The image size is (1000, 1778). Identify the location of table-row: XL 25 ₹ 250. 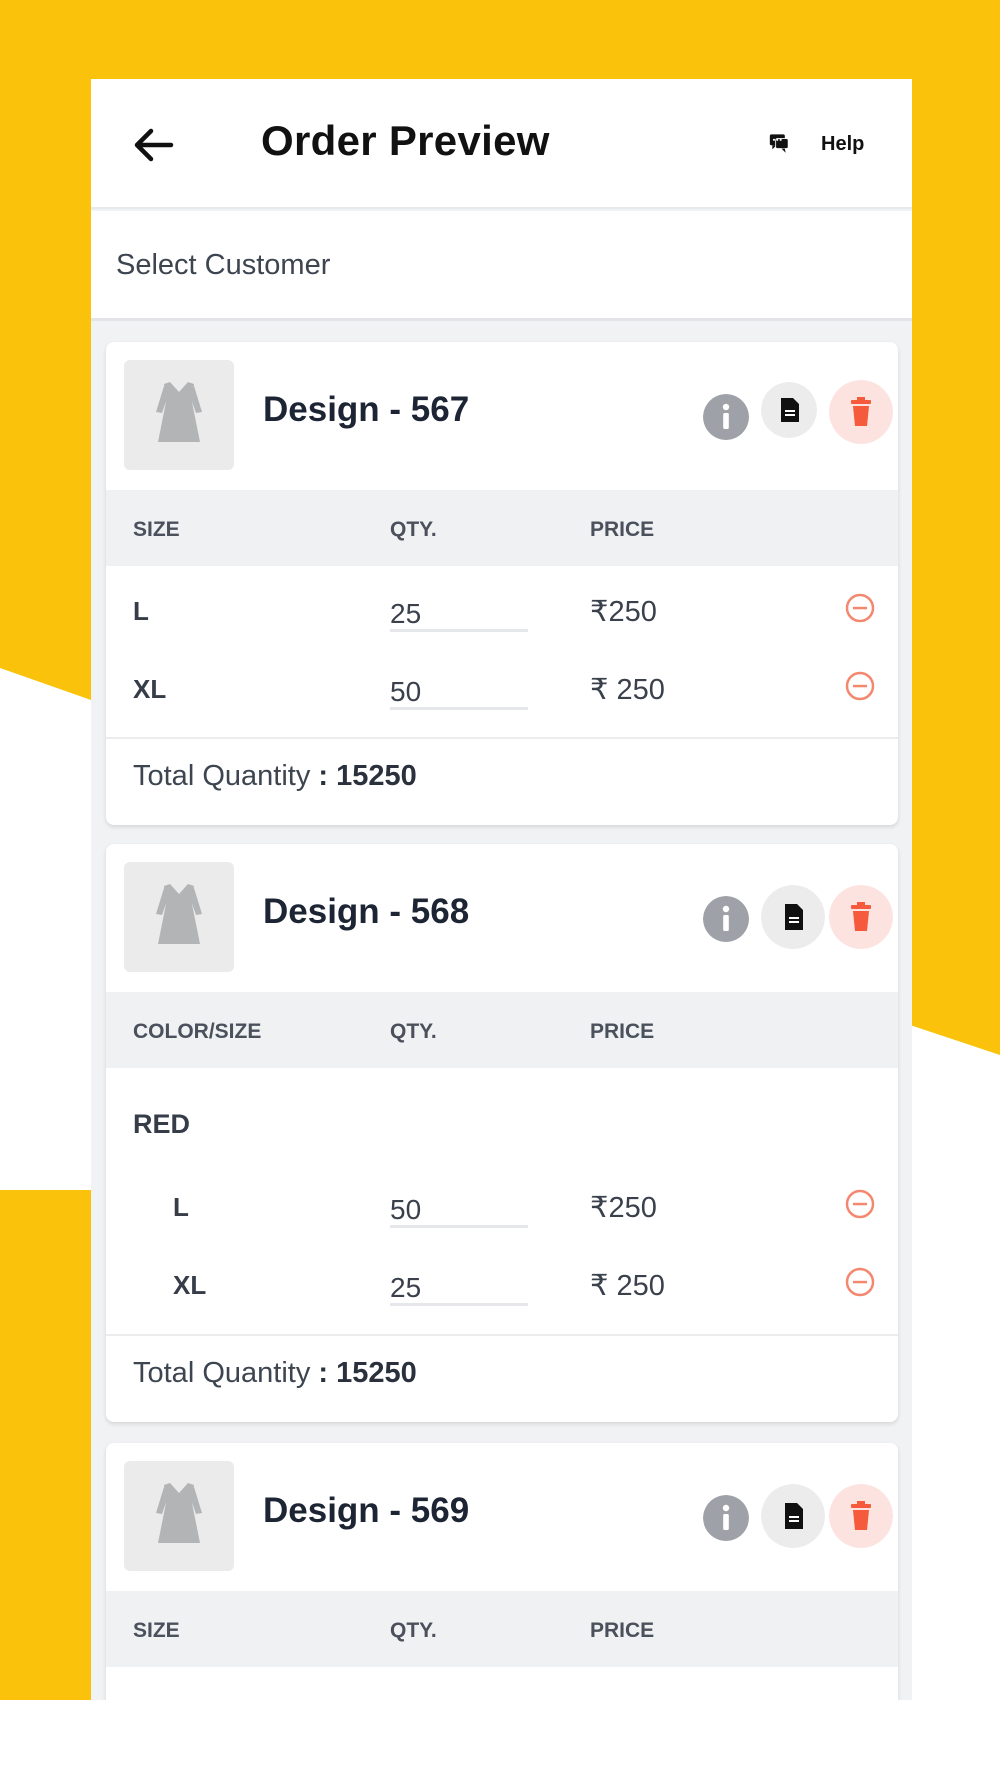
(502, 1285).